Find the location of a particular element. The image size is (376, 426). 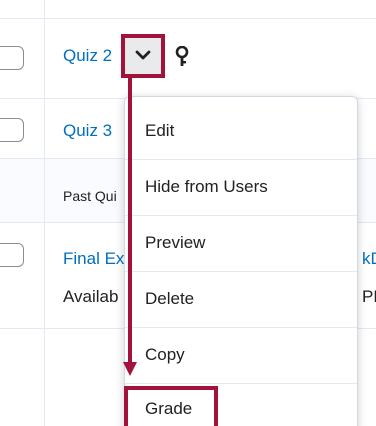

truncated-time: PM is located at coordinates (369, 296).